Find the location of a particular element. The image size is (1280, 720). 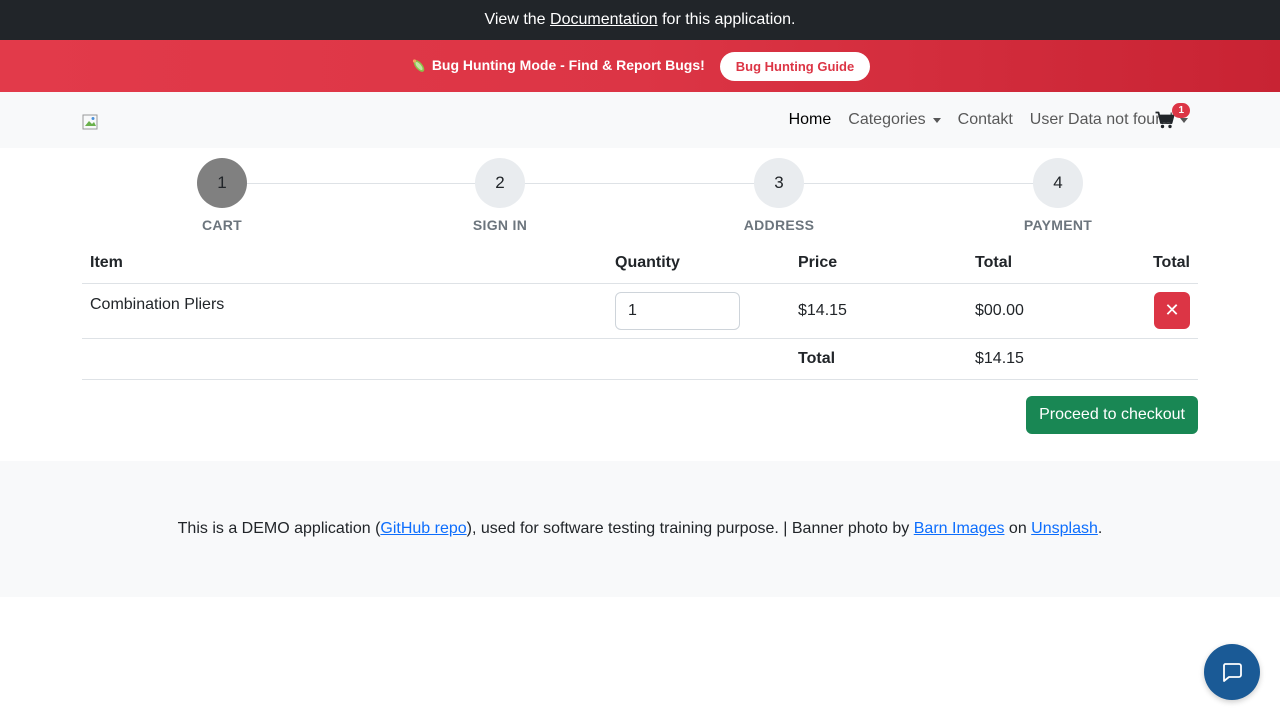

header-item: Item is located at coordinates (344, 264).